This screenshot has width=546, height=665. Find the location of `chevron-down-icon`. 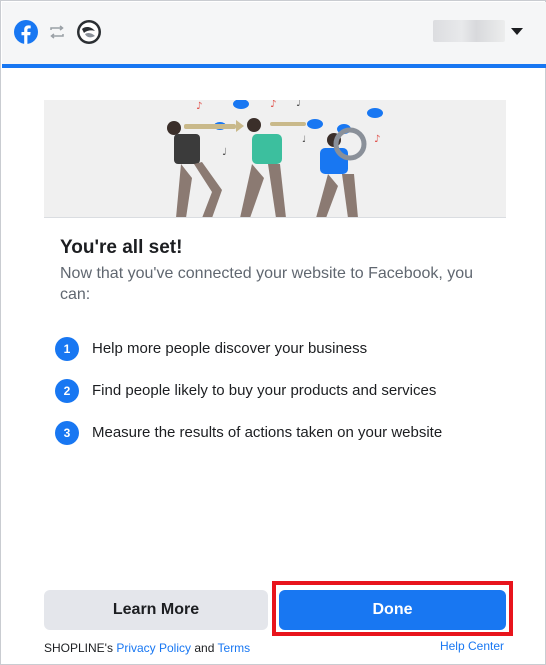

chevron-down-icon is located at coordinates (517, 31).